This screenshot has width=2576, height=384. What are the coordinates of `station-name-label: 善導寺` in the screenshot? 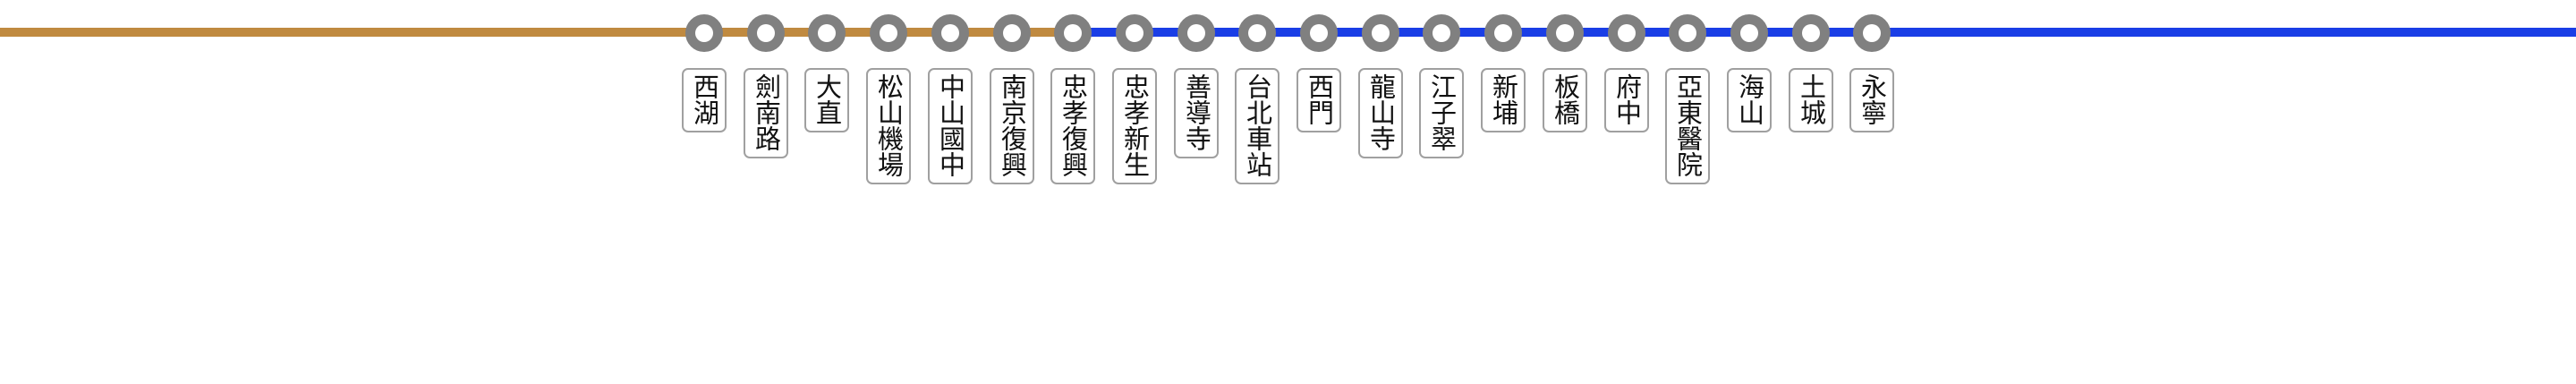 It's located at (1196, 113).